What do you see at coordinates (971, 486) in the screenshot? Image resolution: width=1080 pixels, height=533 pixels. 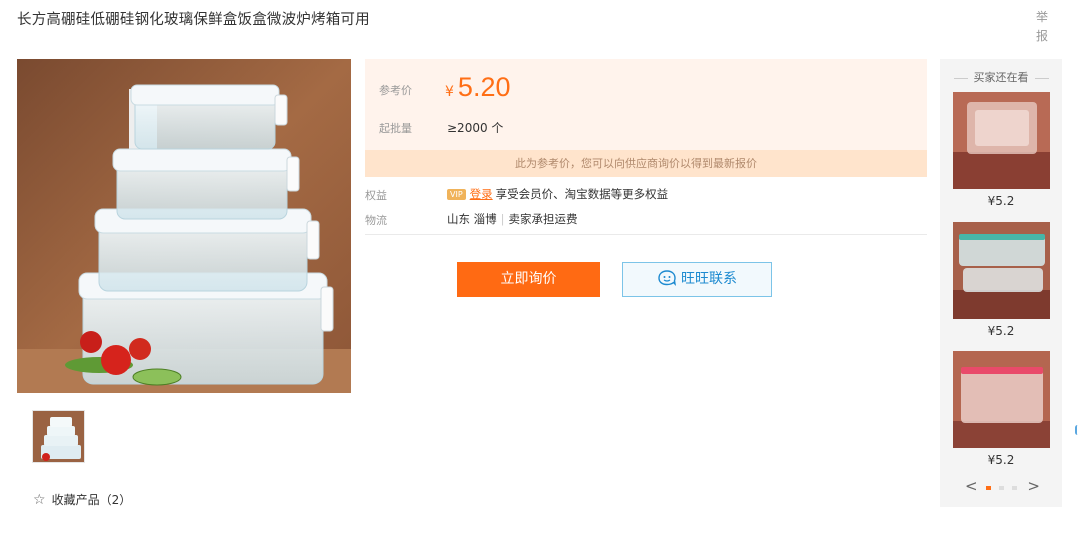 I see `chevron-left-icon: <` at bounding box center [971, 486].